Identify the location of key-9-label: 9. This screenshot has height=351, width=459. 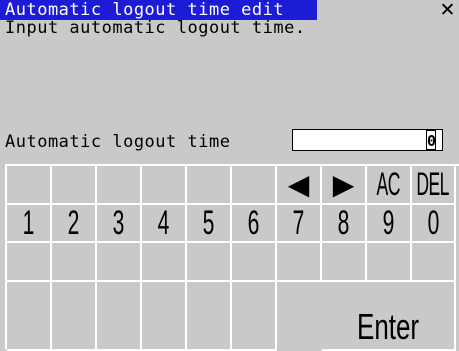
(388, 223).